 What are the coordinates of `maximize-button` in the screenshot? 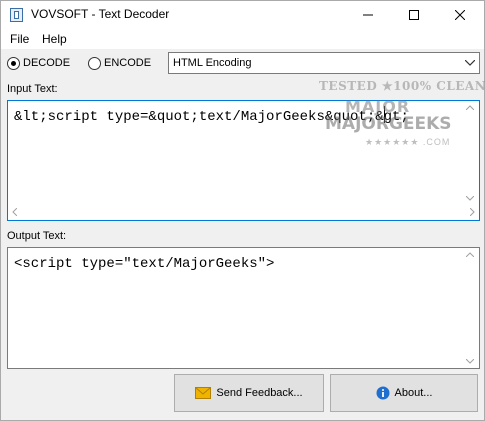 It's located at (414, 15).